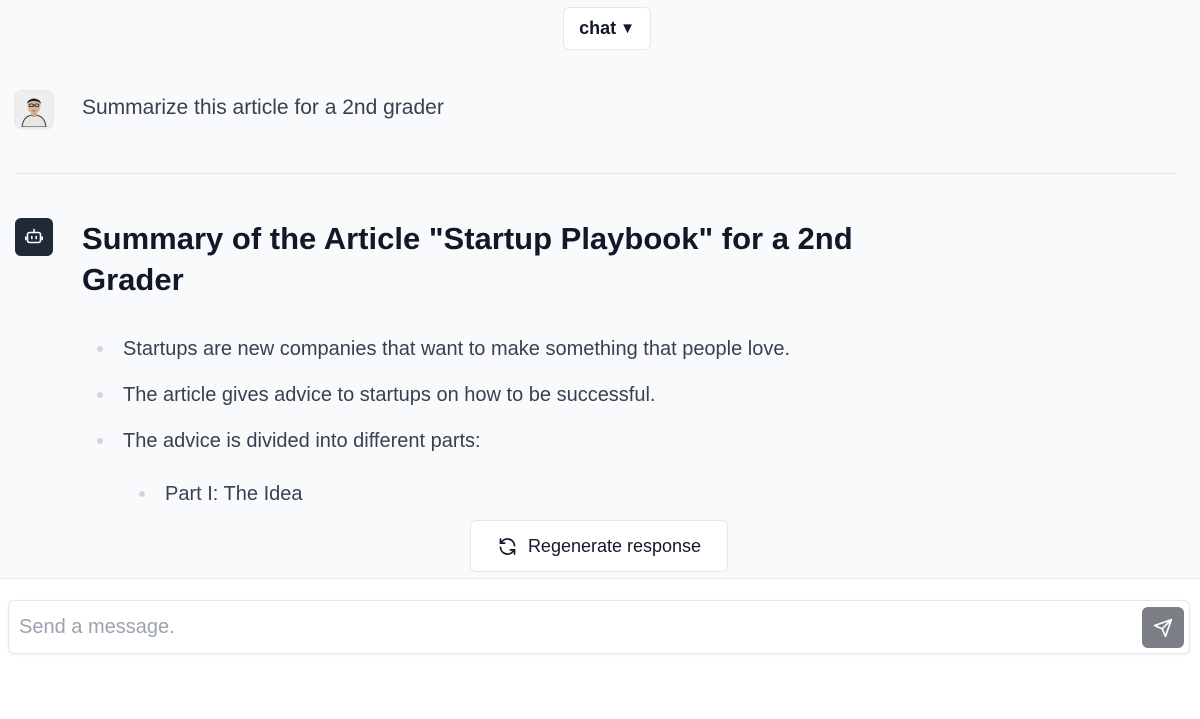  I want to click on regenerate-response-button: Regenerate response, so click(599, 546).